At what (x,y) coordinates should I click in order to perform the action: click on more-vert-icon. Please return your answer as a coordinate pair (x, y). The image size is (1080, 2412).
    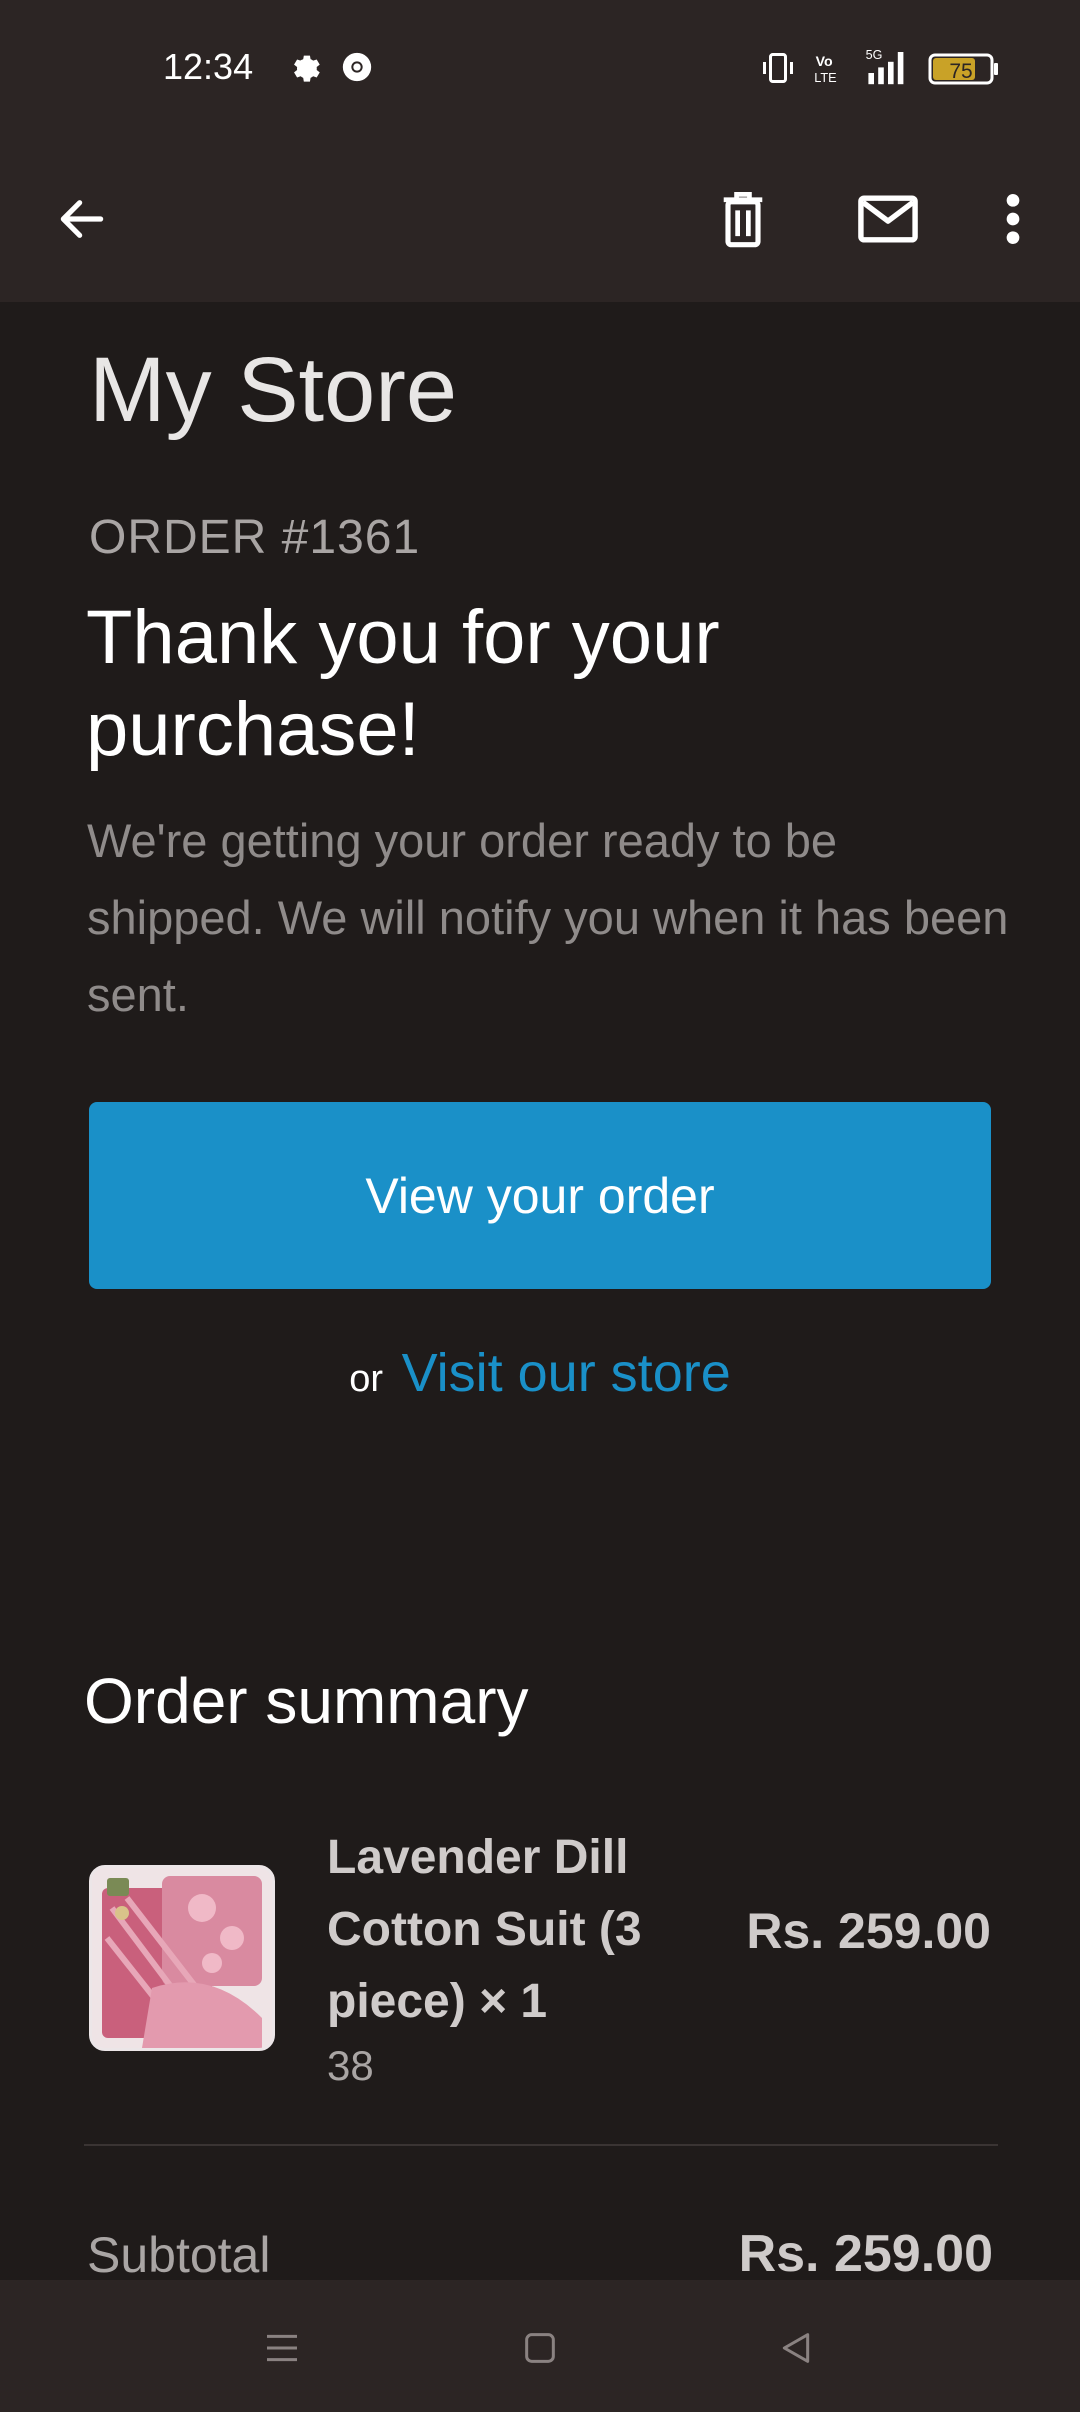
    Looking at the image, I should click on (1013, 221).